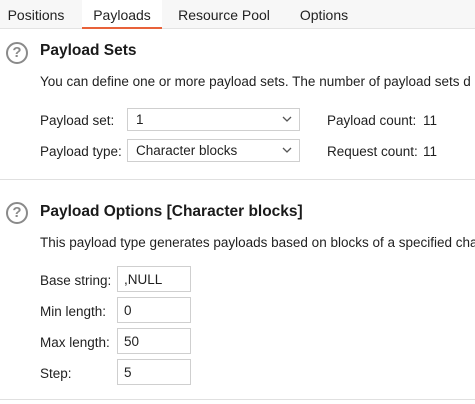  I want to click on tab-label: Positions, so click(36, 15).